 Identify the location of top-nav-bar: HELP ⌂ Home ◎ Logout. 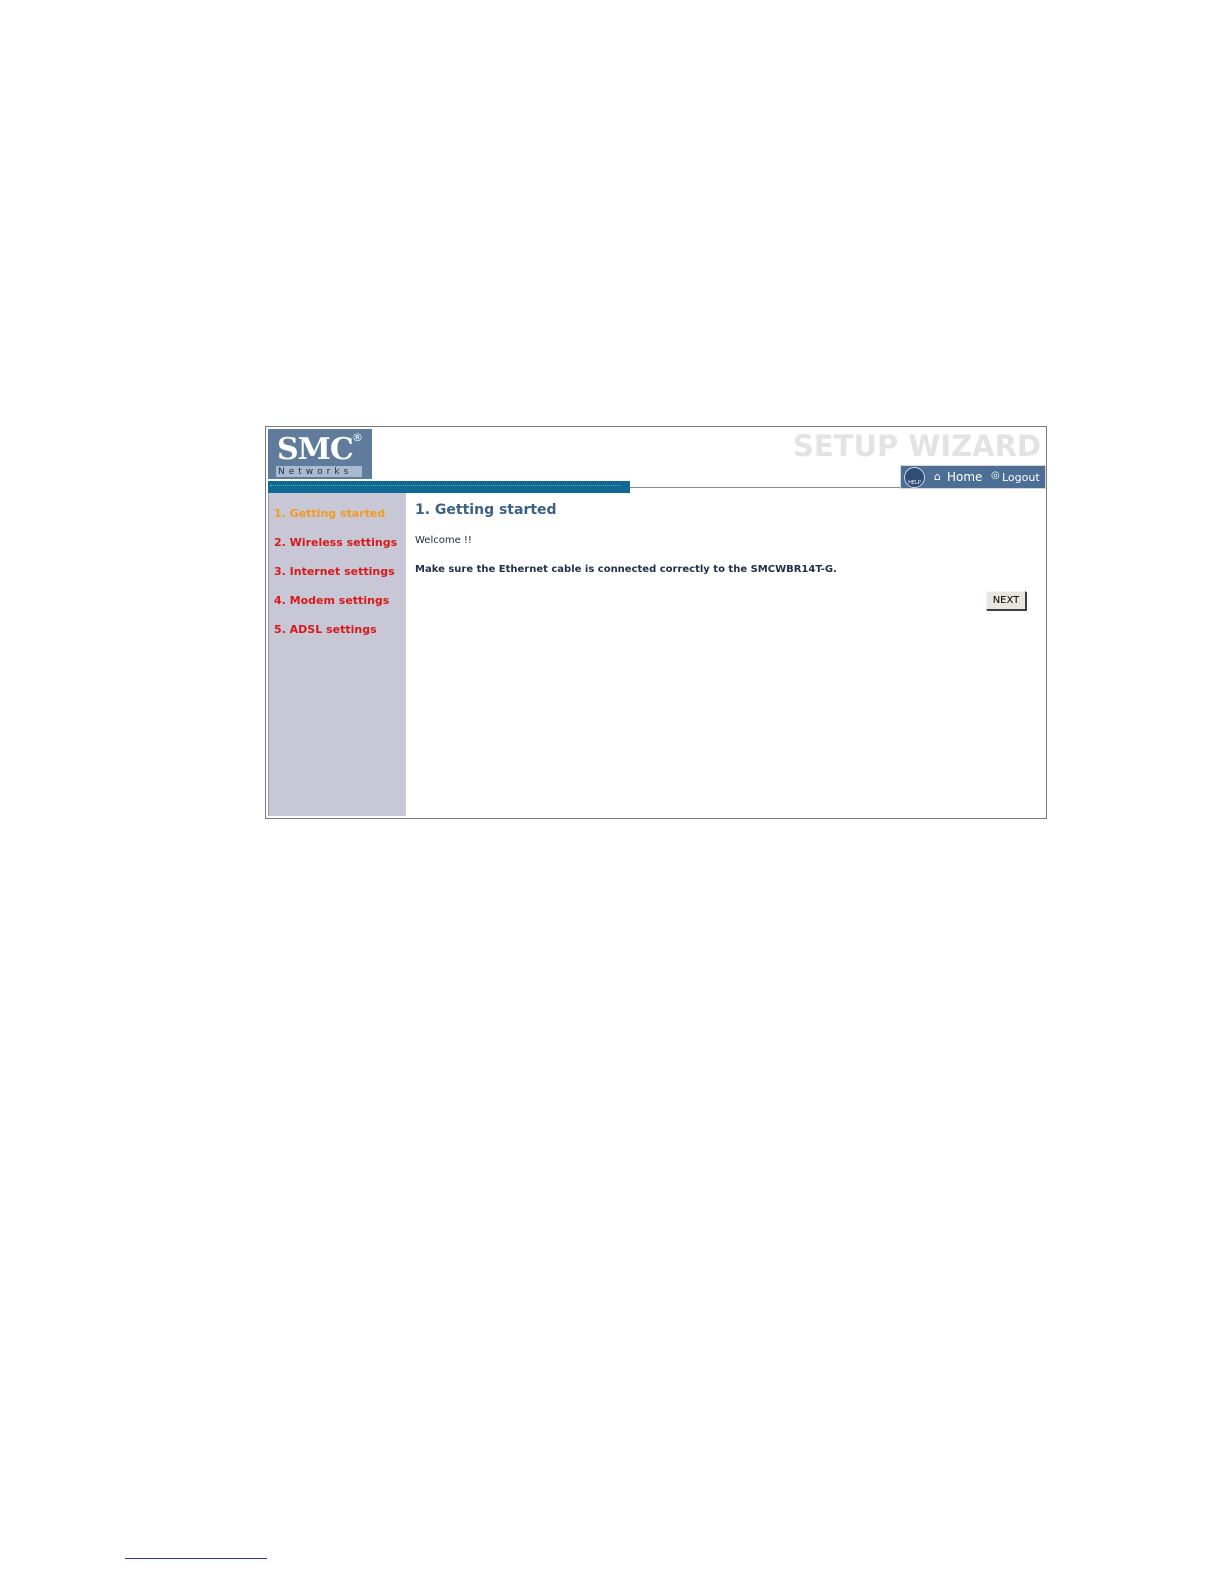
(973, 477).